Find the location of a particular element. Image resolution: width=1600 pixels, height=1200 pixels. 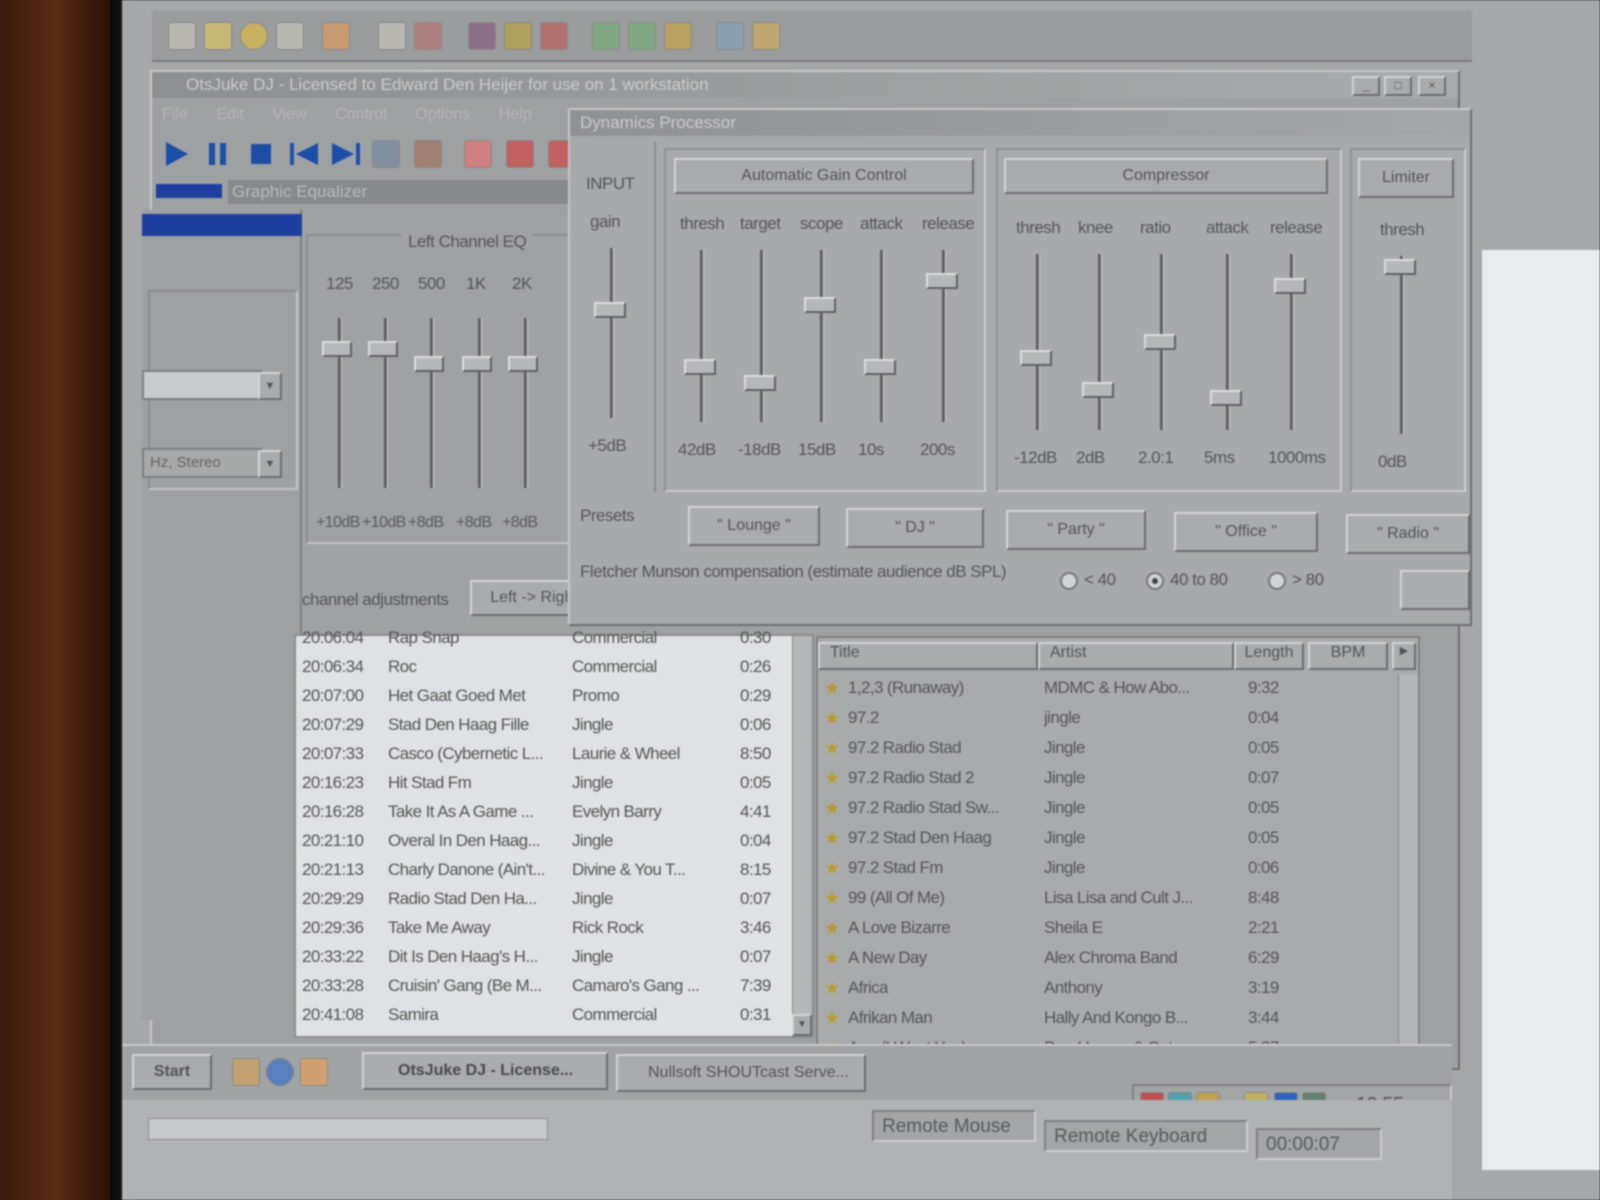

tools-icon is located at coordinates (766, 36).